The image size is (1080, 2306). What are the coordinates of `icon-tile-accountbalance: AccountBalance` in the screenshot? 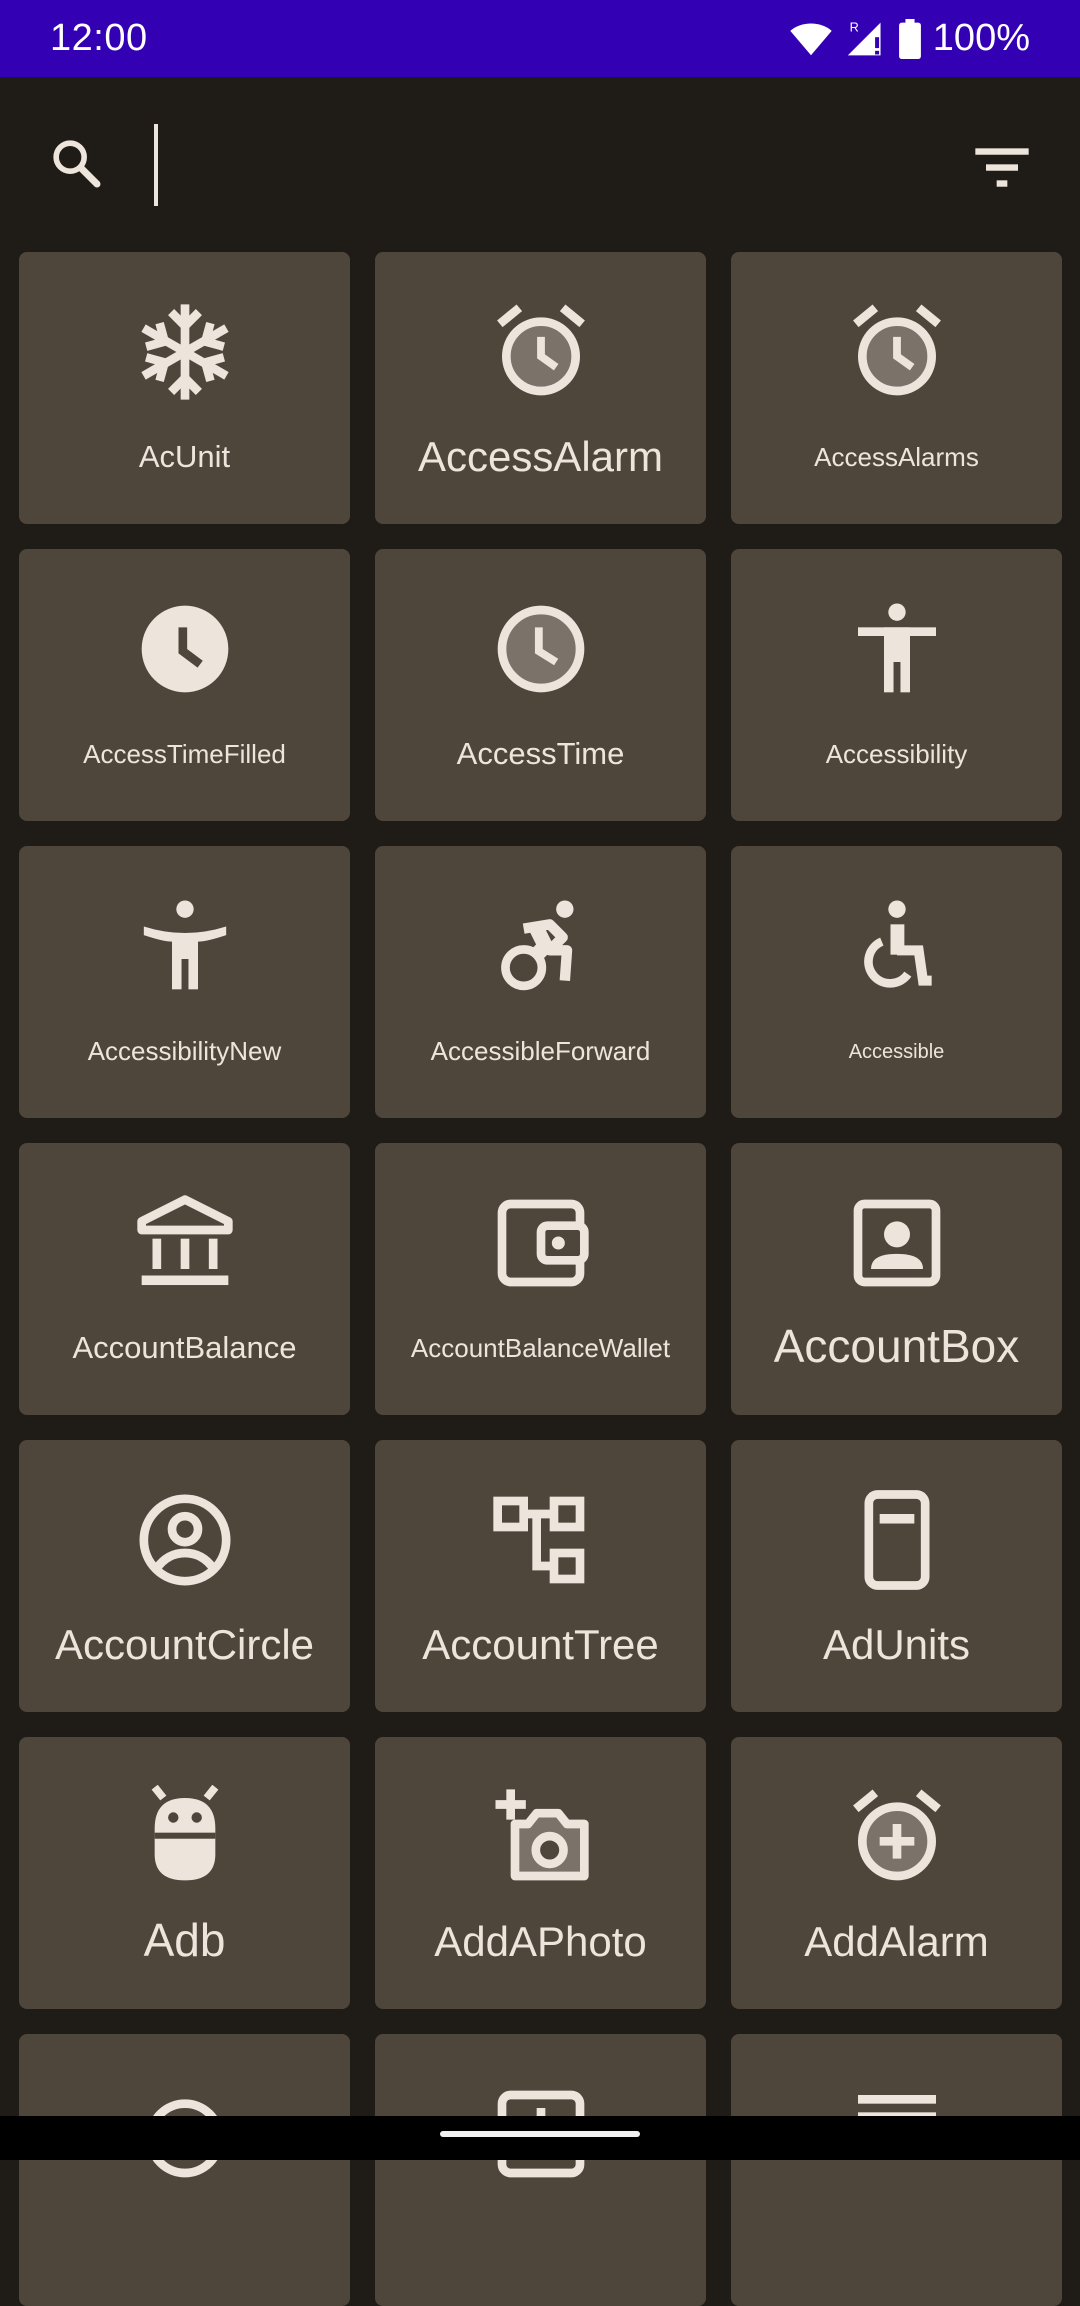 It's located at (184, 1279).